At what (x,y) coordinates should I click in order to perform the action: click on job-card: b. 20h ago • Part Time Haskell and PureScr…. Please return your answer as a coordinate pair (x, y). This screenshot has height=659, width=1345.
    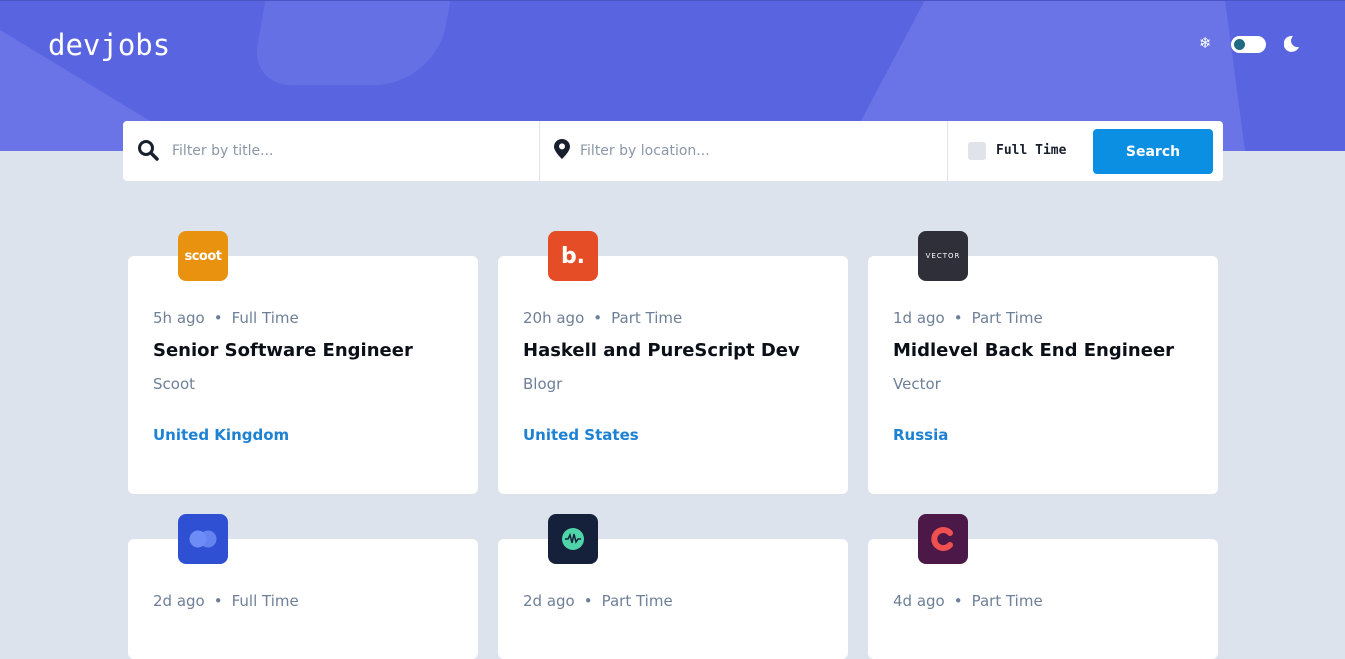
    Looking at the image, I should click on (673, 362).